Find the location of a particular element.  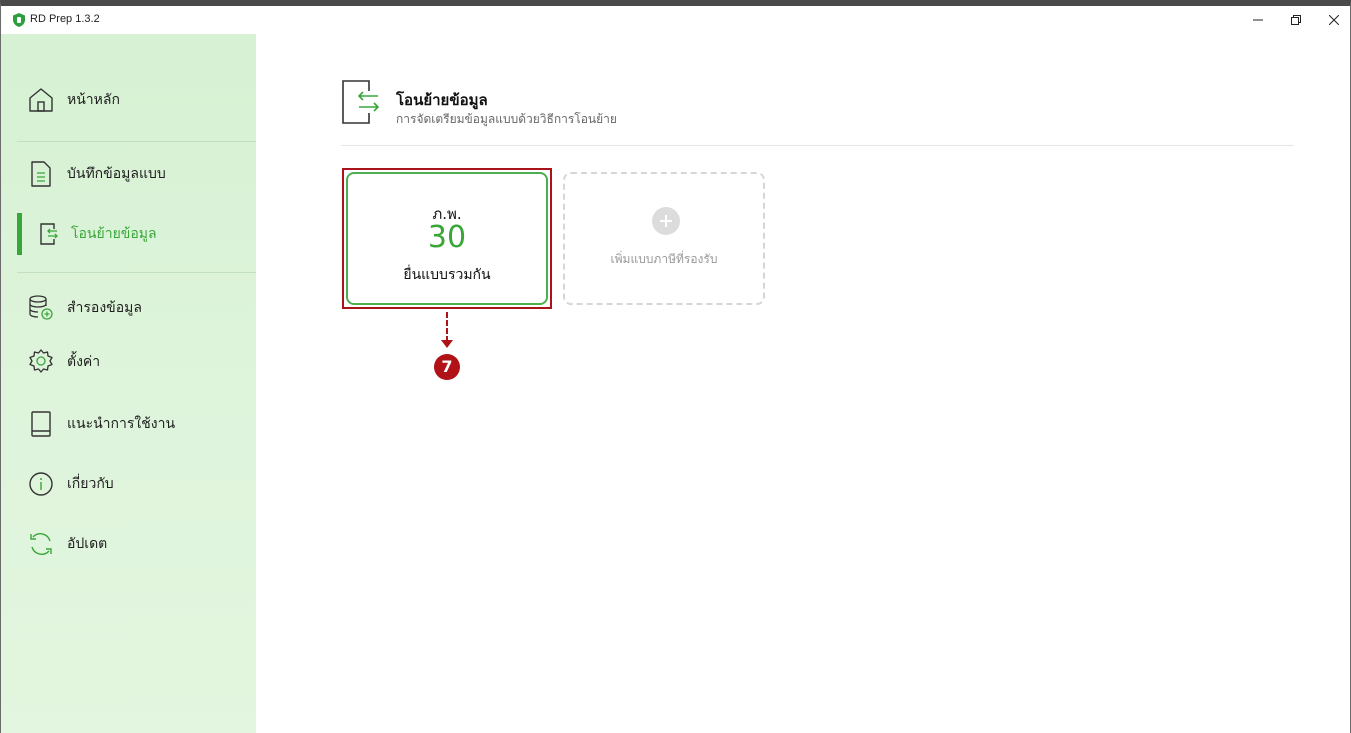

close-button is located at coordinates (1334, 20).